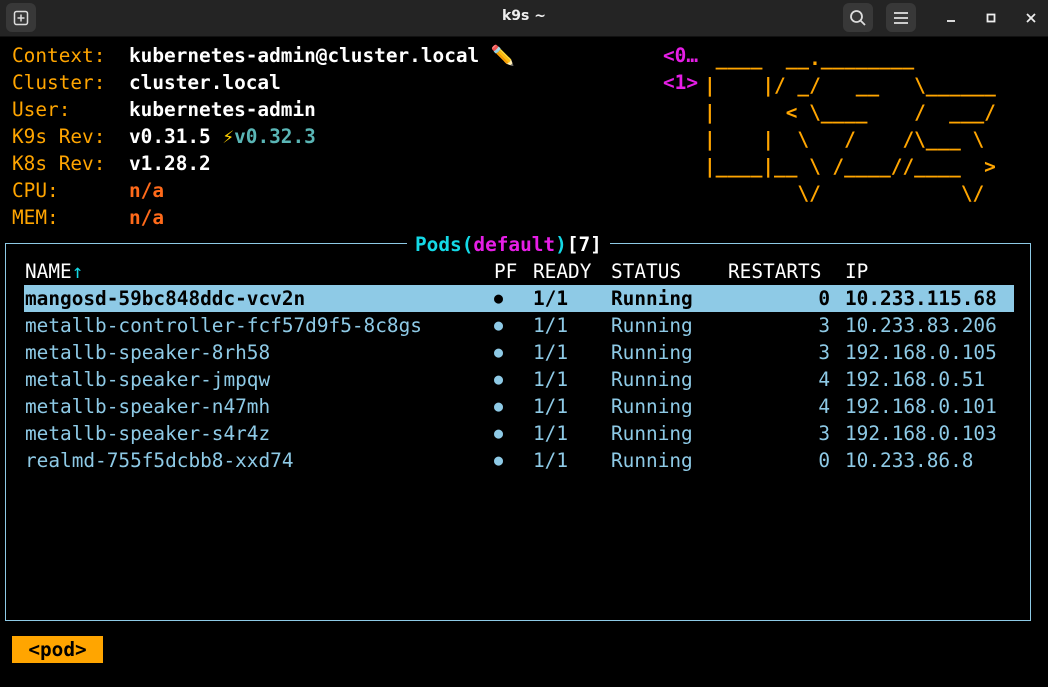  I want to click on pencil-icon: ✏️, so click(503, 55).